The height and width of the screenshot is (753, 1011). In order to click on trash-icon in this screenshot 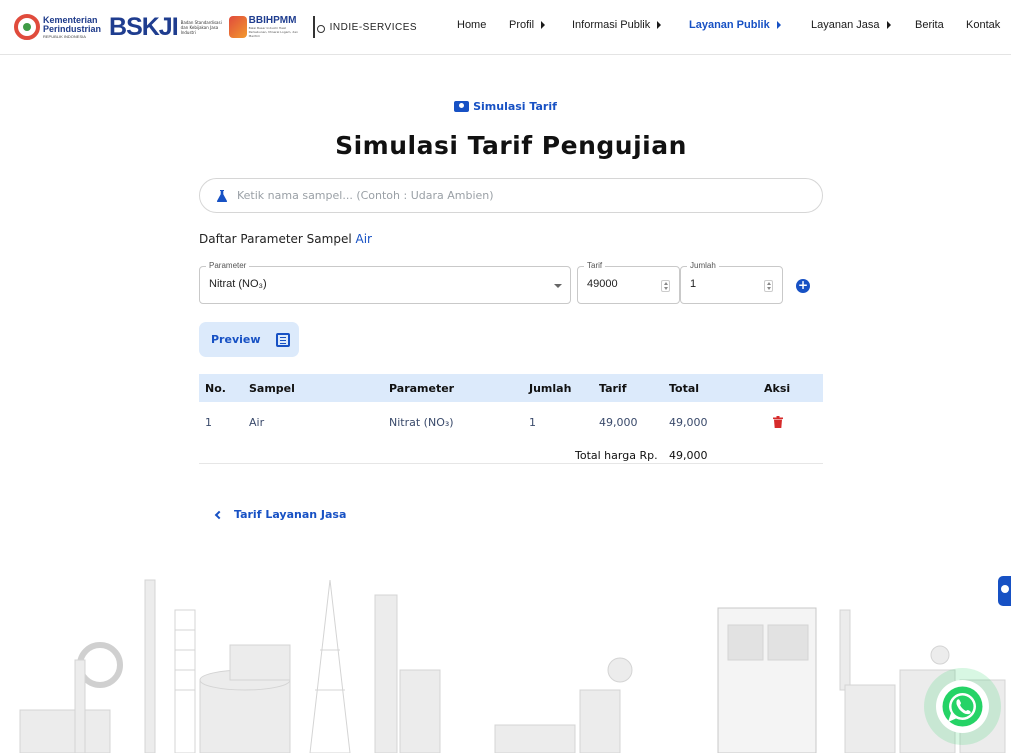, I will do `click(778, 422)`.